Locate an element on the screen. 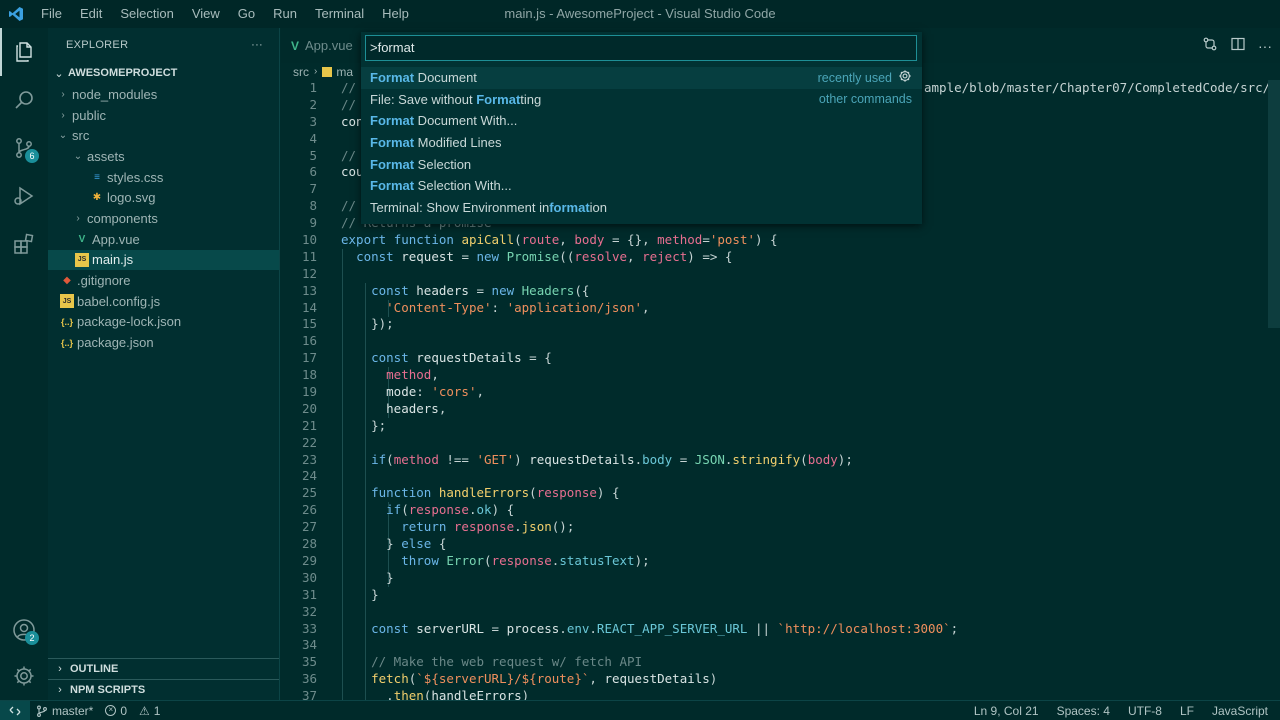  problems-status: × 0 ⚠ 1 is located at coordinates (132, 711).